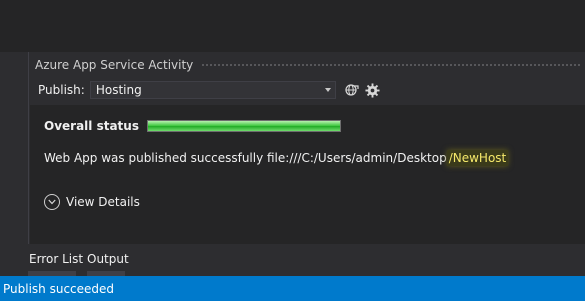  I want to click on publish-label: Publish:, so click(61, 90).